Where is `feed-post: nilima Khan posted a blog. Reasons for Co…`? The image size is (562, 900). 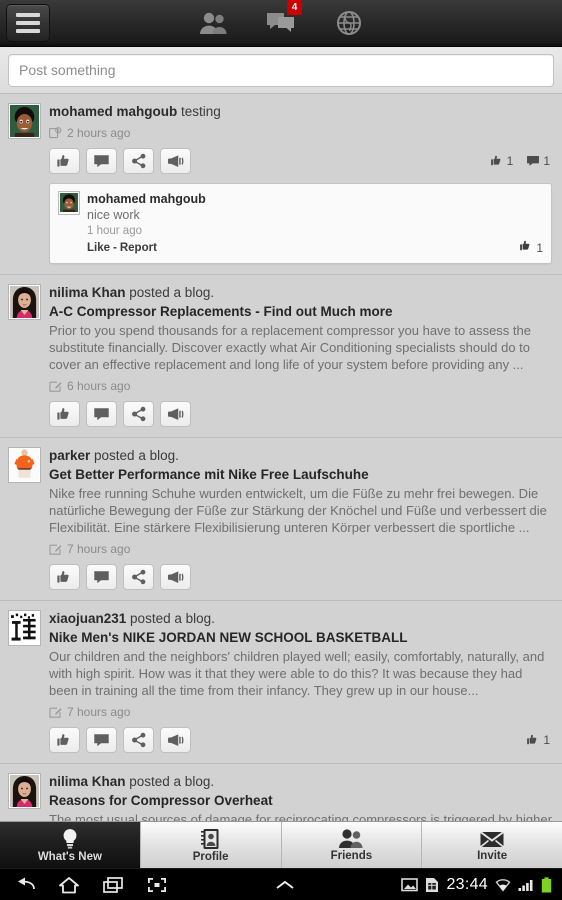 feed-post: nilima Khan posted a blog. Reasons for Co… is located at coordinates (281, 792).